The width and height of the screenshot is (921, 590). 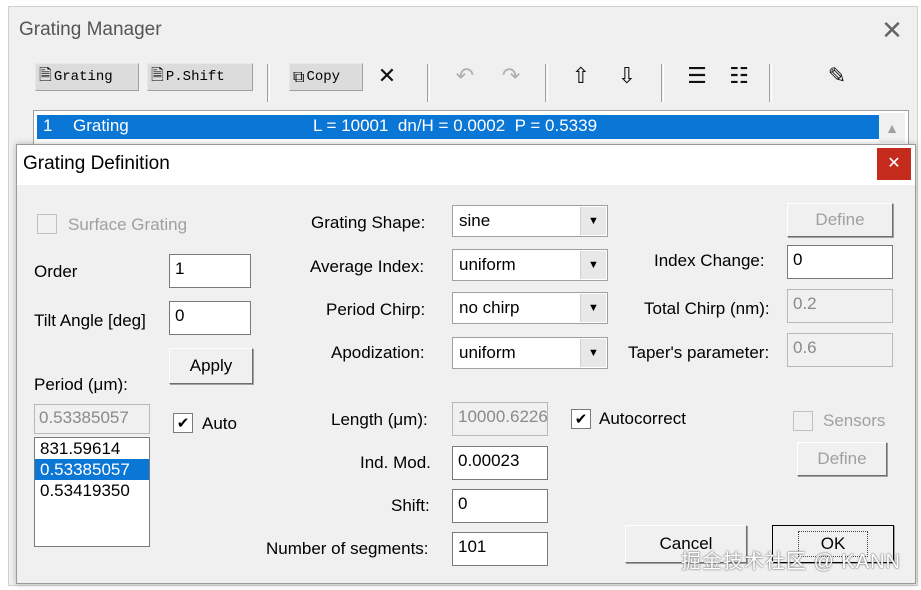 What do you see at coordinates (90, 29) in the screenshot?
I see `manager-title: Grating Manager` at bounding box center [90, 29].